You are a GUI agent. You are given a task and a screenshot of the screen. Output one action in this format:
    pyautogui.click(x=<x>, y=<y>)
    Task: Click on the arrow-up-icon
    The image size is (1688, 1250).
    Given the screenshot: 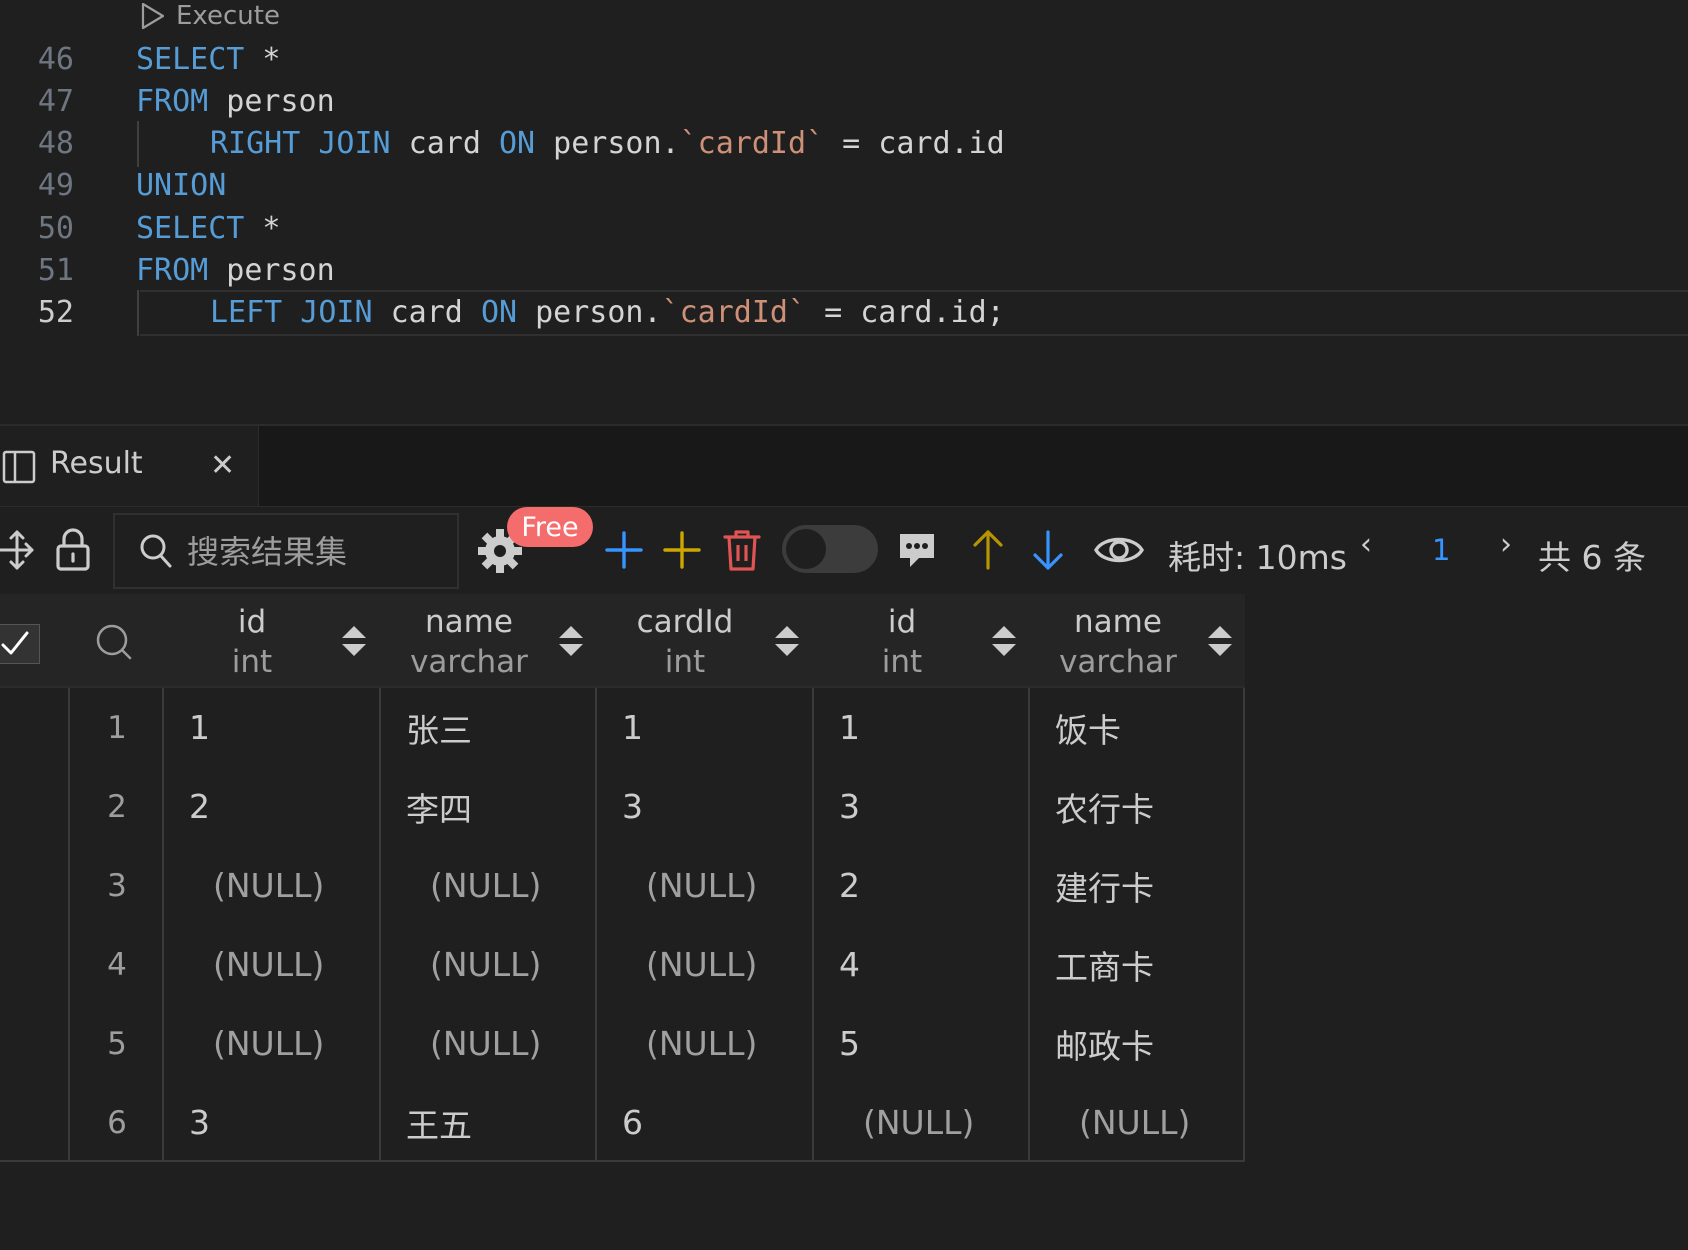 What is the action you would take?
    pyautogui.click(x=988, y=550)
    